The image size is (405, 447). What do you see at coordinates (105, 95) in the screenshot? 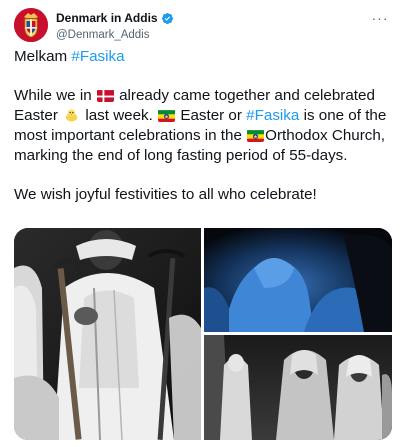
I see `flag-denmark-icon` at bounding box center [105, 95].